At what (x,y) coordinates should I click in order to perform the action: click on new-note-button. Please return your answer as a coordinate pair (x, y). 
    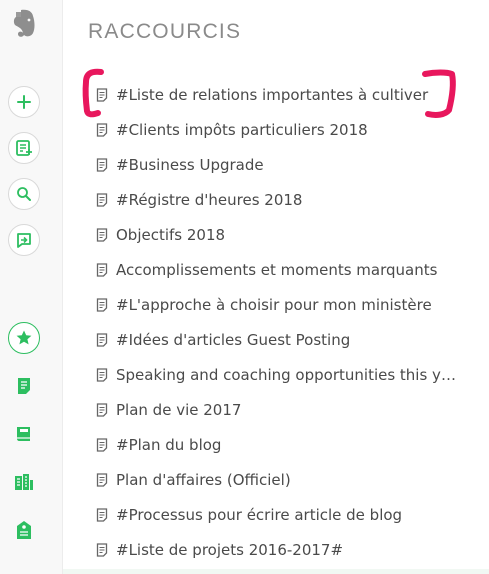
    Looking at the image, I should click on (24, 102).